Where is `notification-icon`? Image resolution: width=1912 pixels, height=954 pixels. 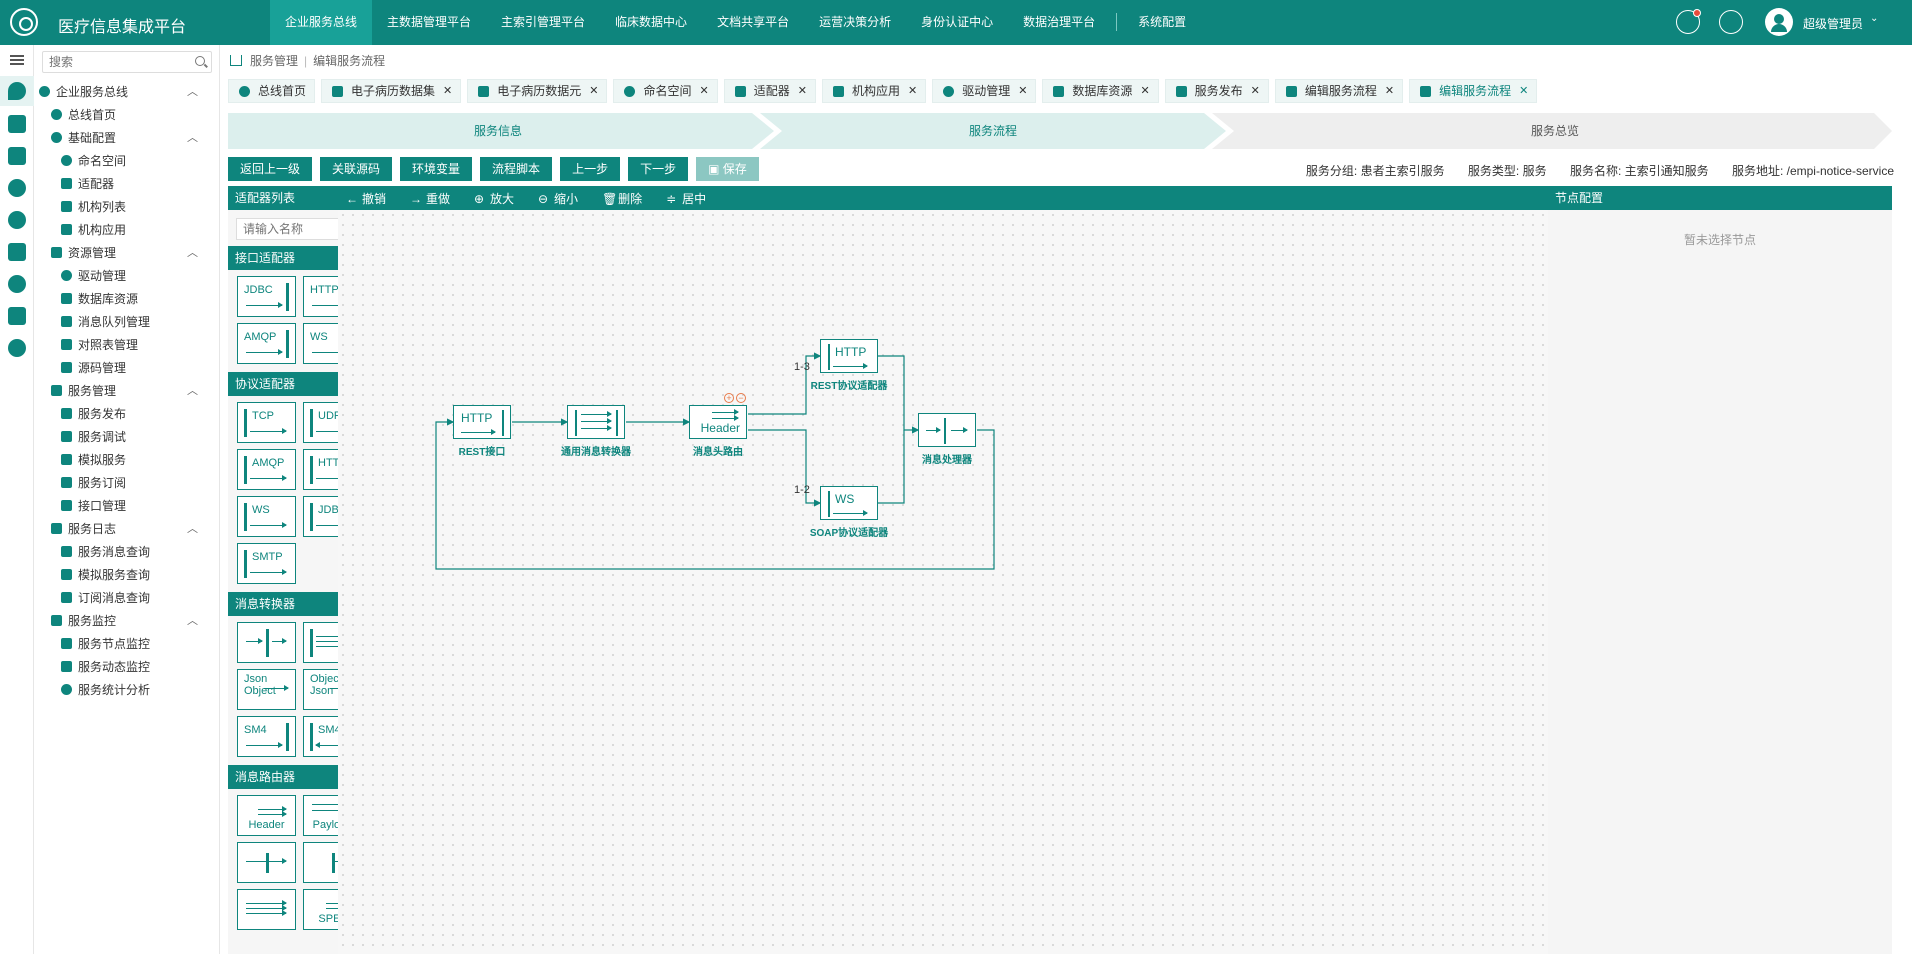 notification-icon is located at coordinates (1688, 21).